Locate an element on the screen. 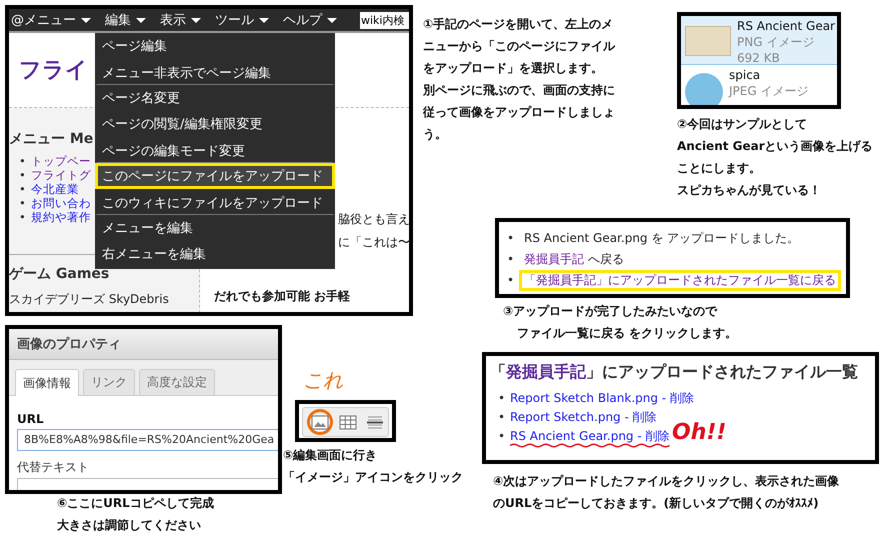  url-field: 8B%E8%A8%98&file=RS%20Ancient%20Gea is located at coordinates (147, 439).